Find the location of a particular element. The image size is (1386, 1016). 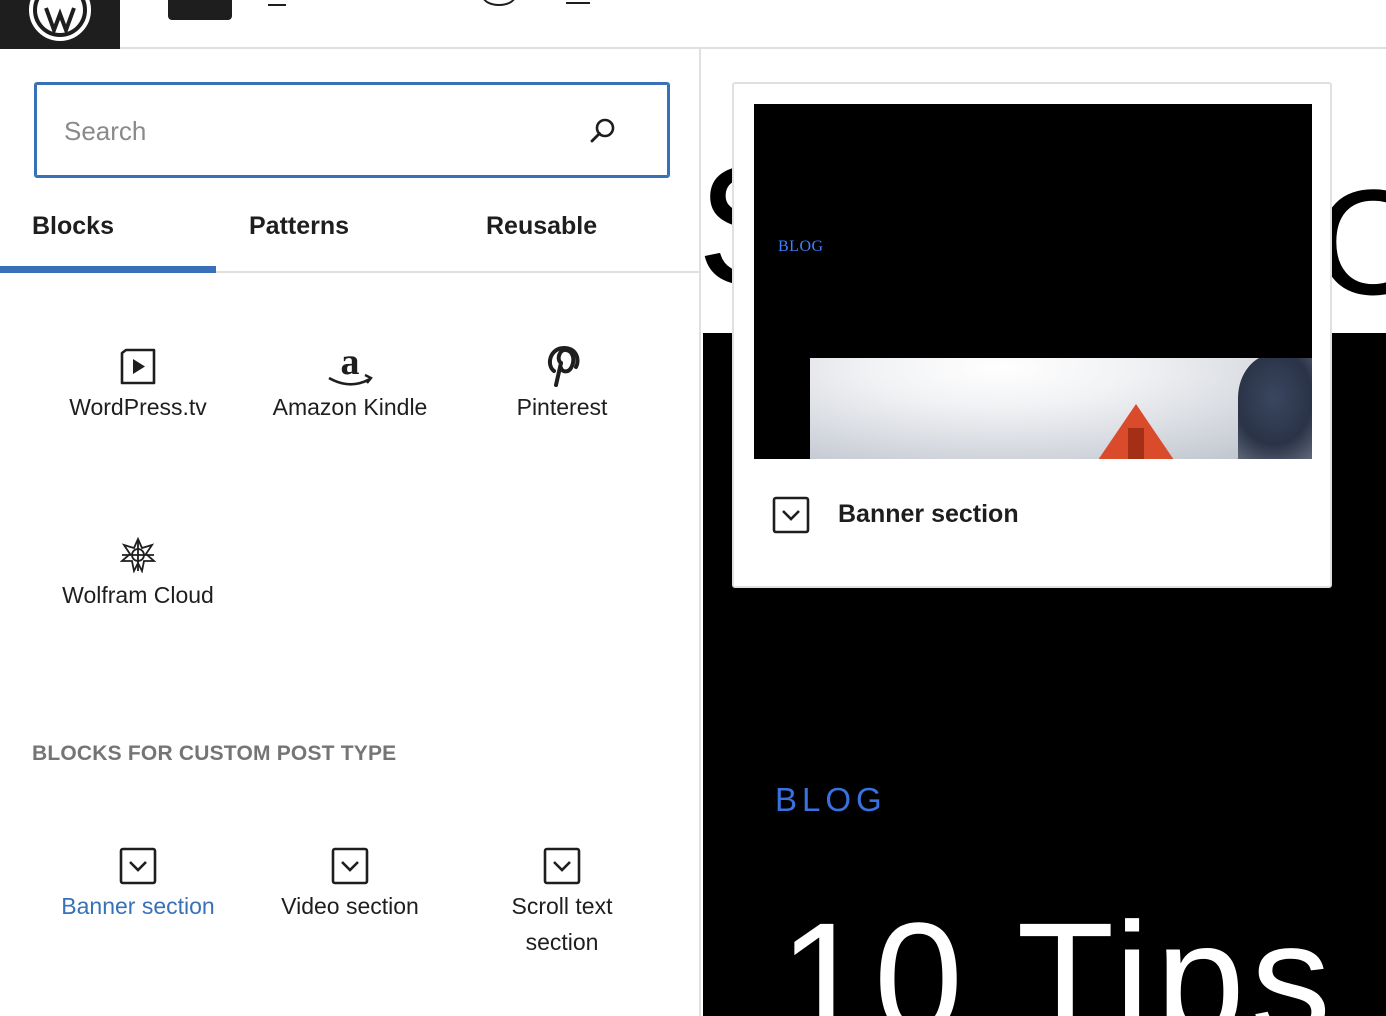

block-amazon-kindle: a Amazon Kindle is located at coordinates (350, 384).